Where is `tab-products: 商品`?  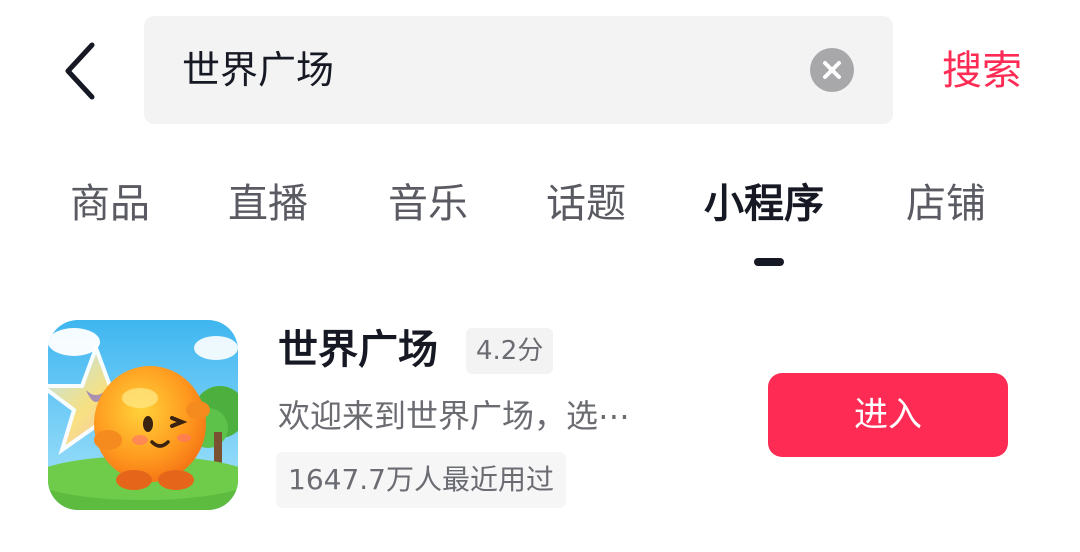 tab-products: 商品 is located at coordinates (110, 204).